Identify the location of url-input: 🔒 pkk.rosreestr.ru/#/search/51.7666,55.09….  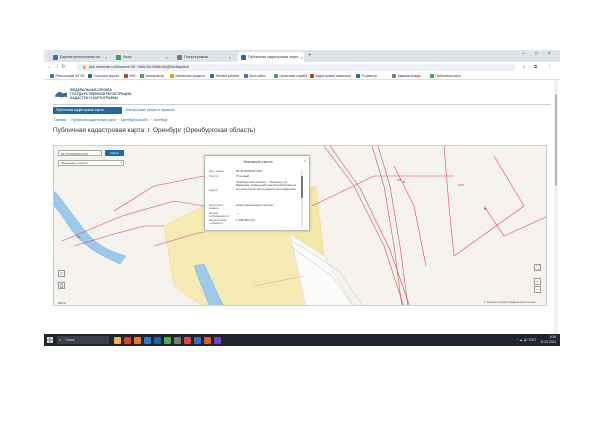
(296, 67).